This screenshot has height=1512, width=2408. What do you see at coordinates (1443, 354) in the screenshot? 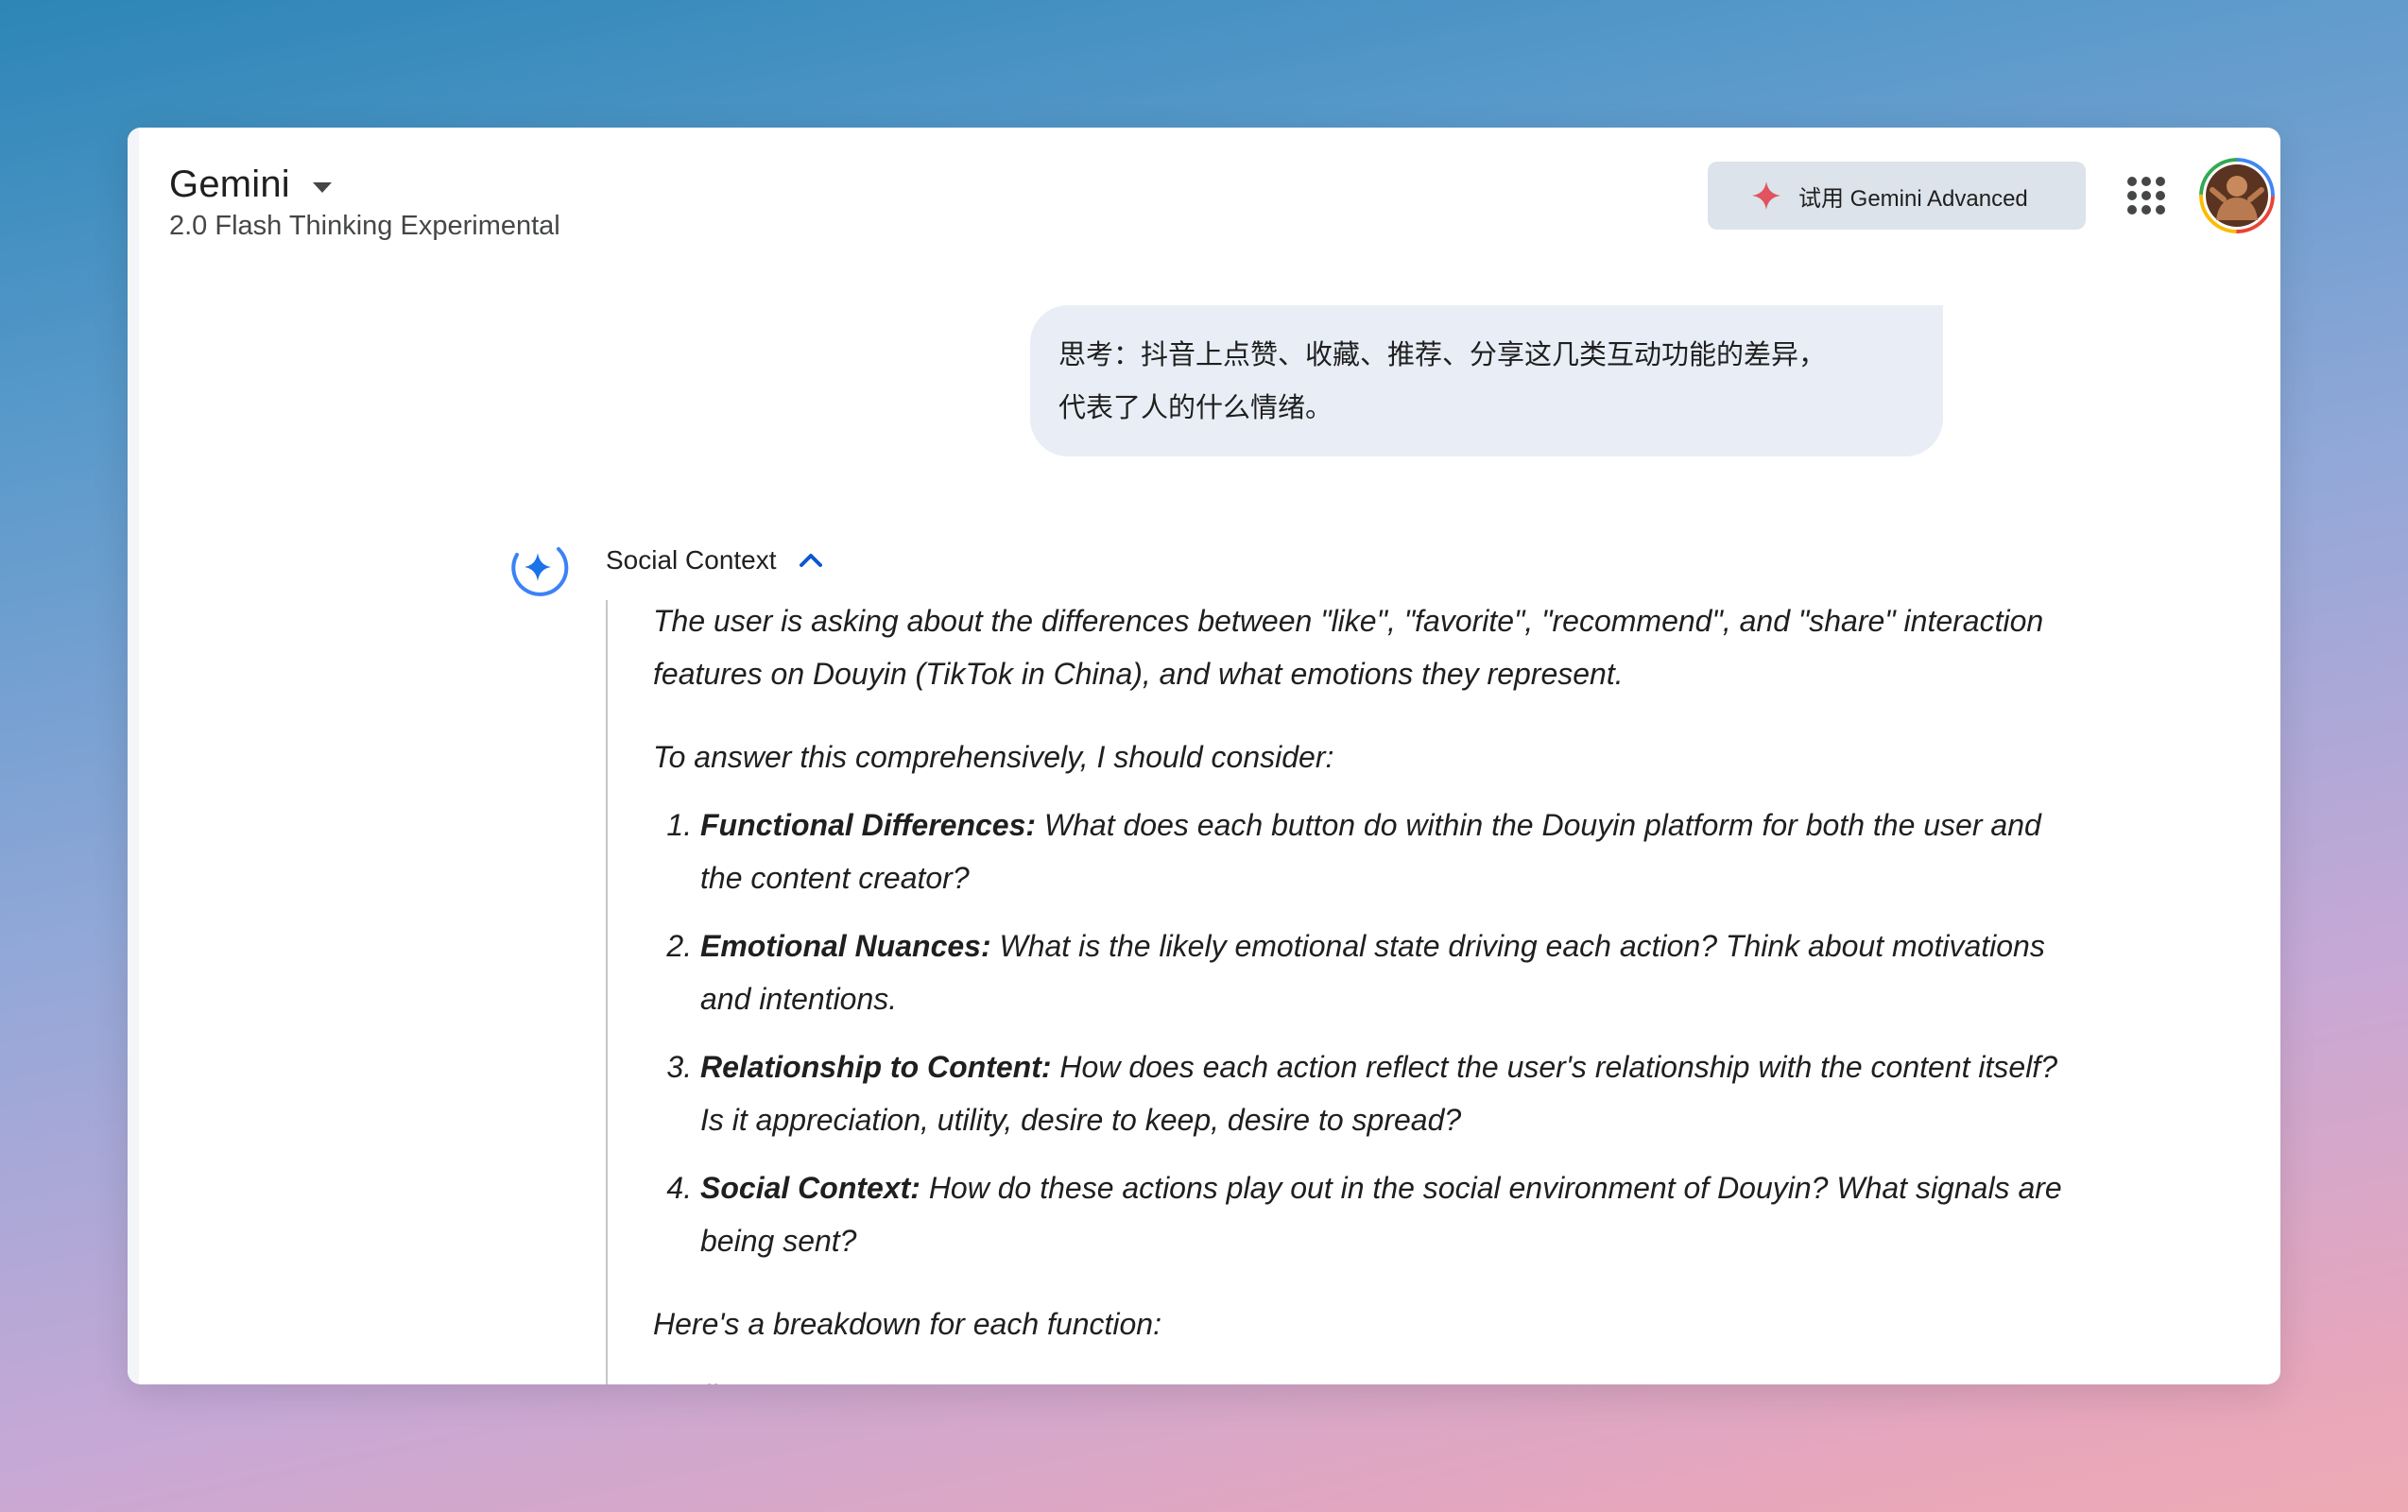
I see `user-message-line-1: 思考：抖音上点赞、收藏、推荐、分享这几类互动功能的差异，` at bounding box center [1443, 354].